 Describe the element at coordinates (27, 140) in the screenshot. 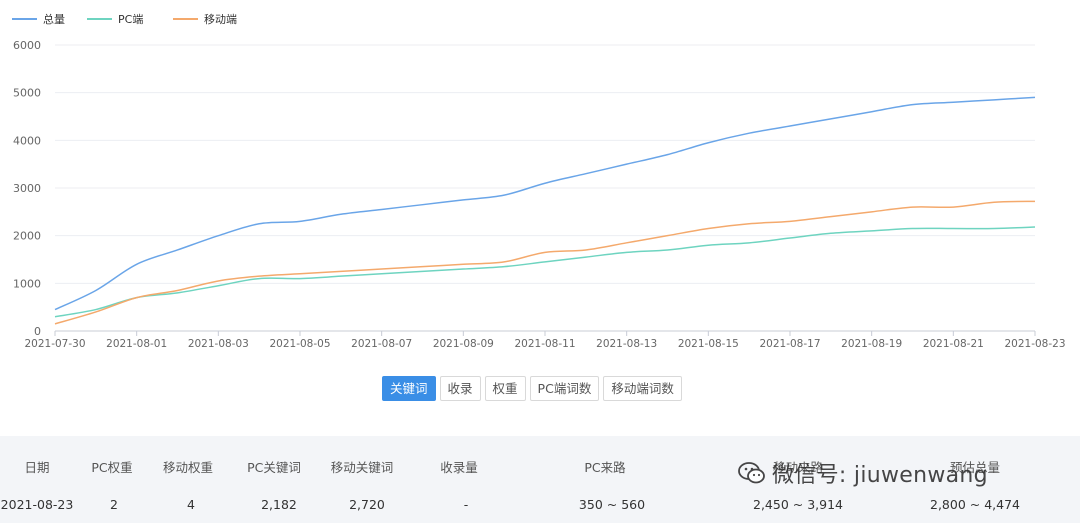

I see `y-tick-label: 4000` at that location.